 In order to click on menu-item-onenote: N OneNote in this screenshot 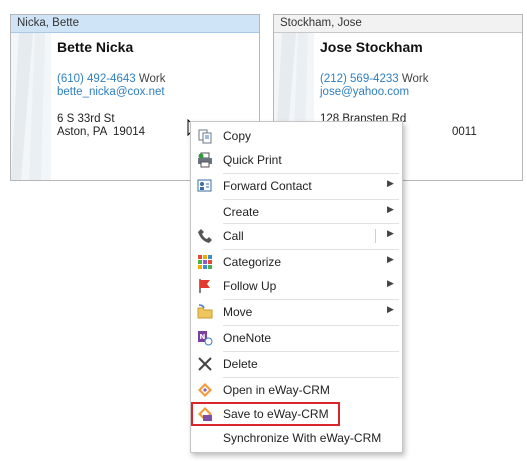, I will do `click(296, 338)`.